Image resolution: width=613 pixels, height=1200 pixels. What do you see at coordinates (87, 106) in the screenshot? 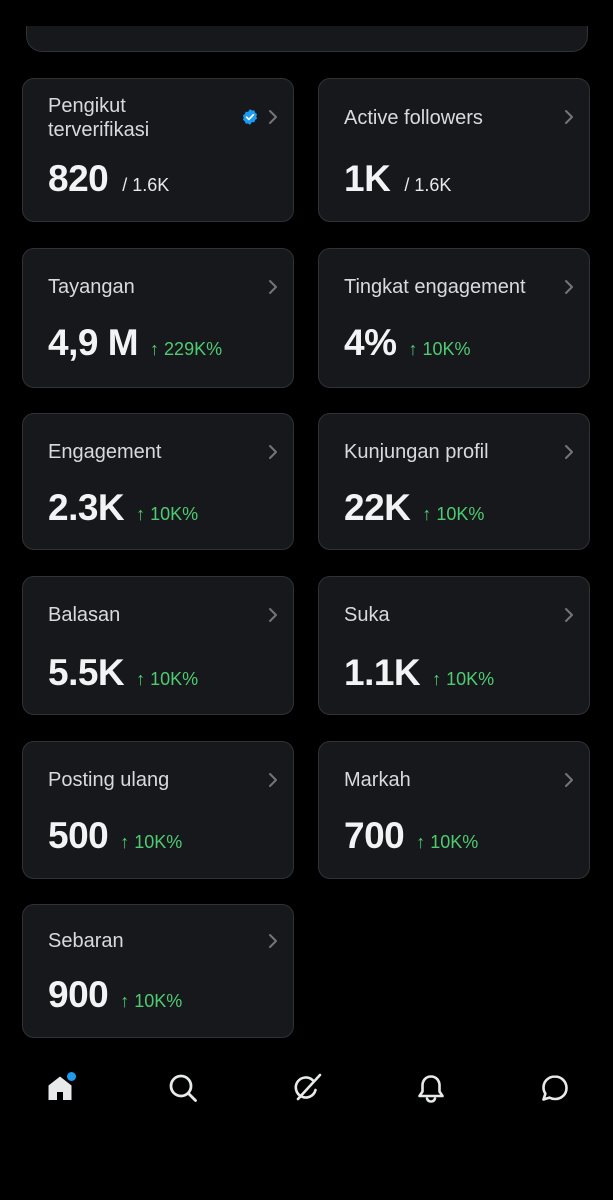
I see `card-label-line1: Pengikut` at bounding box center [87, 106].